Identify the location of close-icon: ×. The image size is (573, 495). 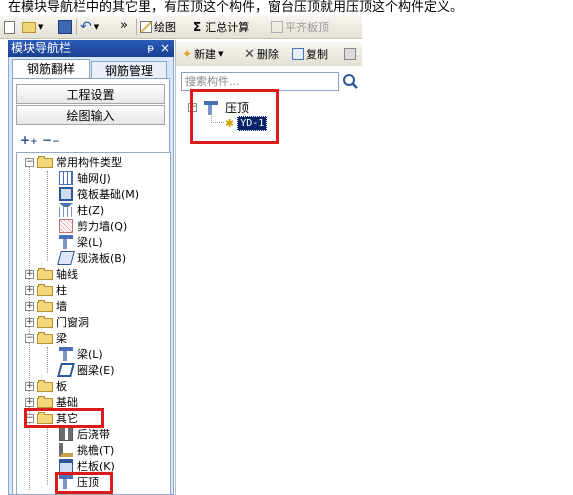
(165, 48).